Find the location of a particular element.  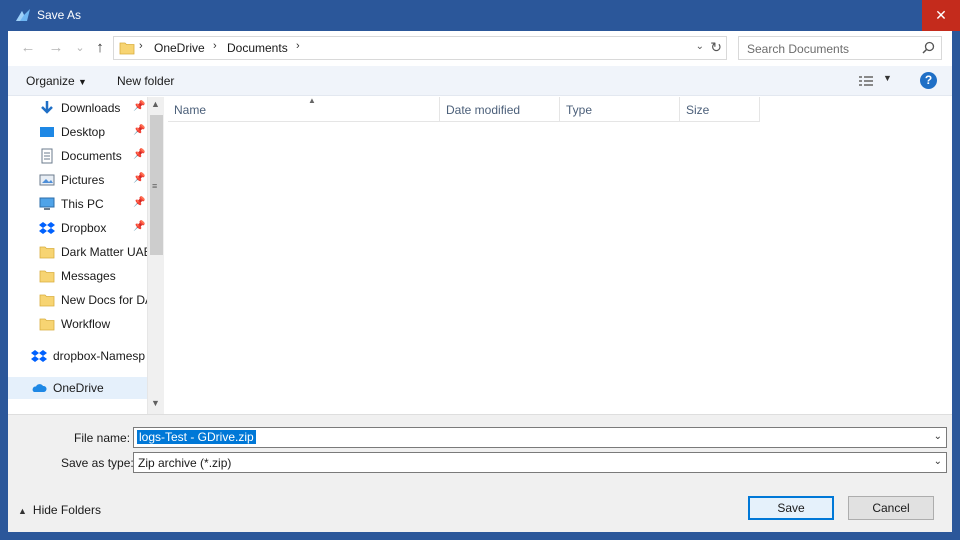

column-header-type: Type is located at coordinates (620, 109).